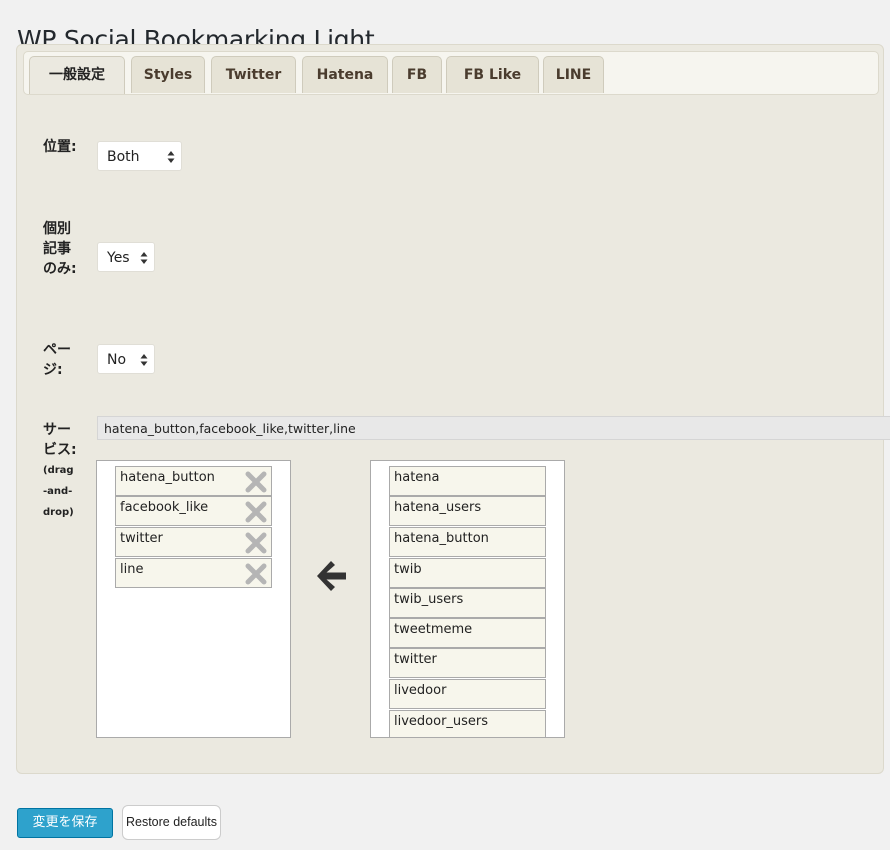 The image size is (890, 850). I want to click on single-only-label: 個別記事のみ:, so click(60, 249).